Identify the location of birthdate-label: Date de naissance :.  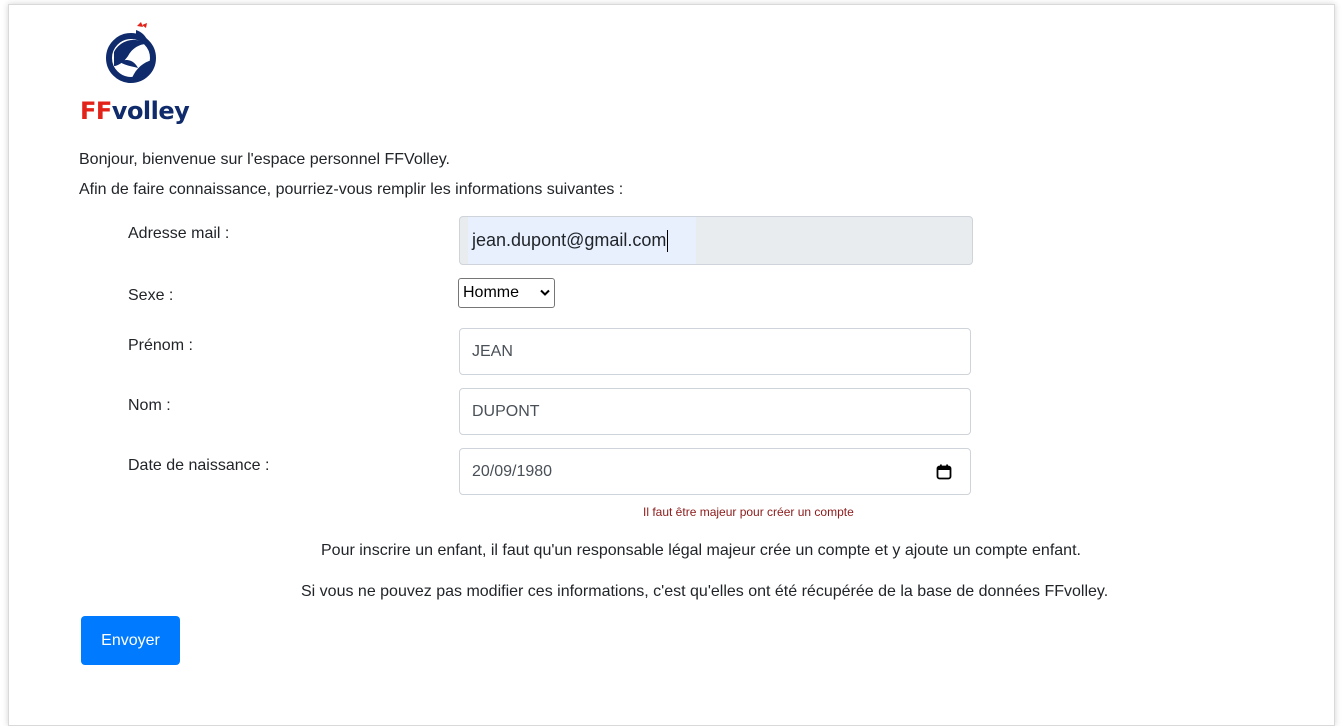
(199, 465).